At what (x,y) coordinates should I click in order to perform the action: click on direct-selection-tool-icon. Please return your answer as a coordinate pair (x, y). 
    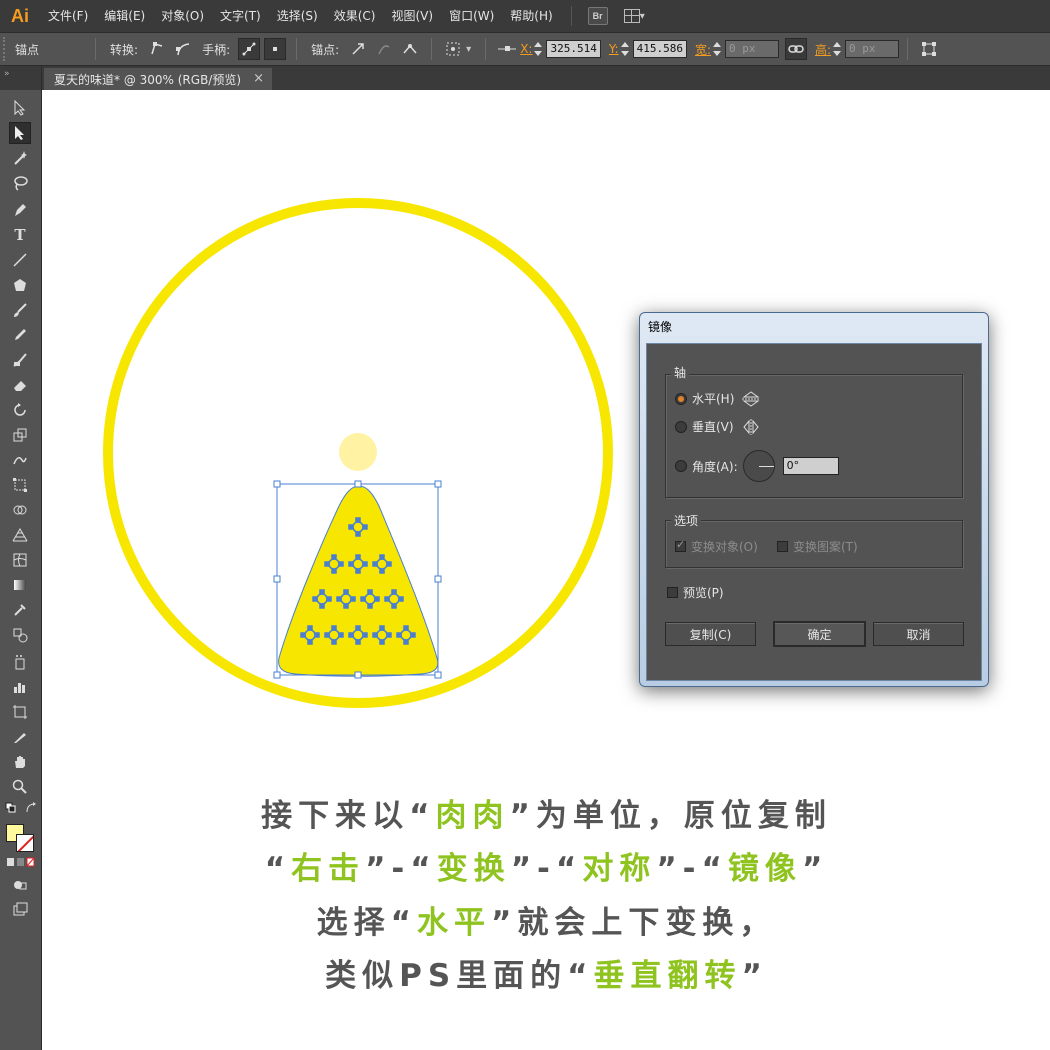
    Looking at the image, I should click on (20, 133).